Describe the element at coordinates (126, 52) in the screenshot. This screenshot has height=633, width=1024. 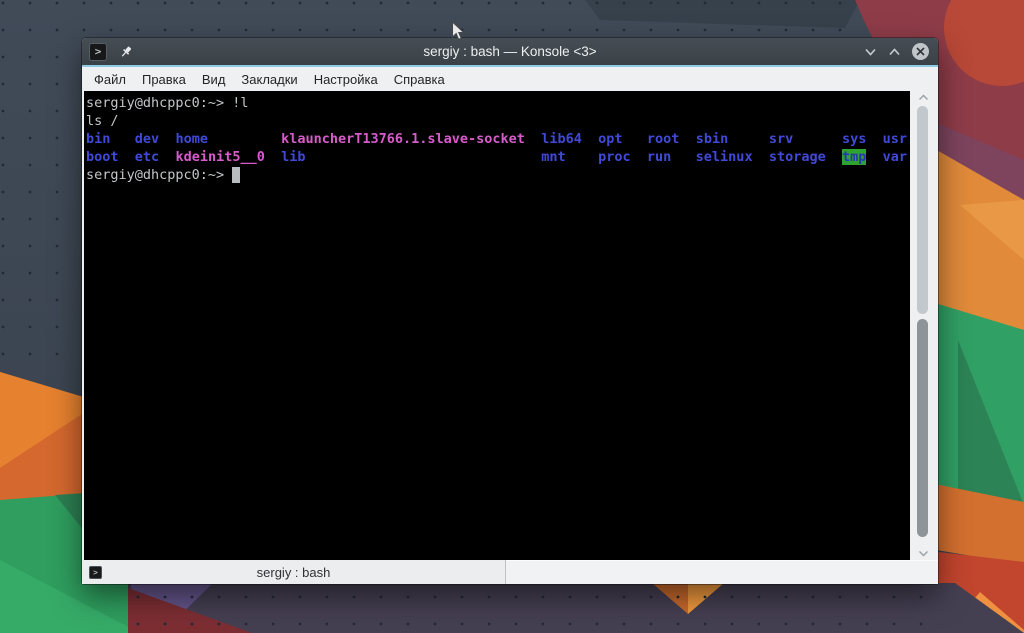
I see `pin-icon` at that location.